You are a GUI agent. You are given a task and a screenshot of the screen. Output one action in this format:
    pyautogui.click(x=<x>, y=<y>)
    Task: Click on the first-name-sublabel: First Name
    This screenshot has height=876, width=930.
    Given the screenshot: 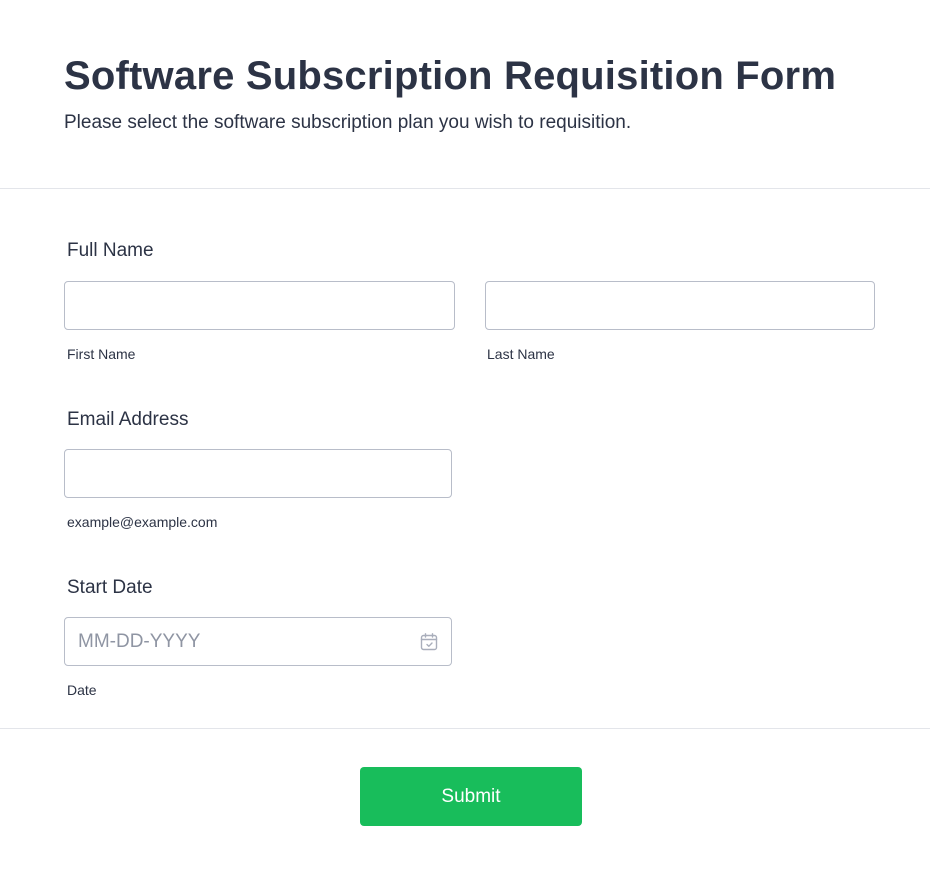 What is the action you would take?
    pyautogui.click(x=101, y=354)
    